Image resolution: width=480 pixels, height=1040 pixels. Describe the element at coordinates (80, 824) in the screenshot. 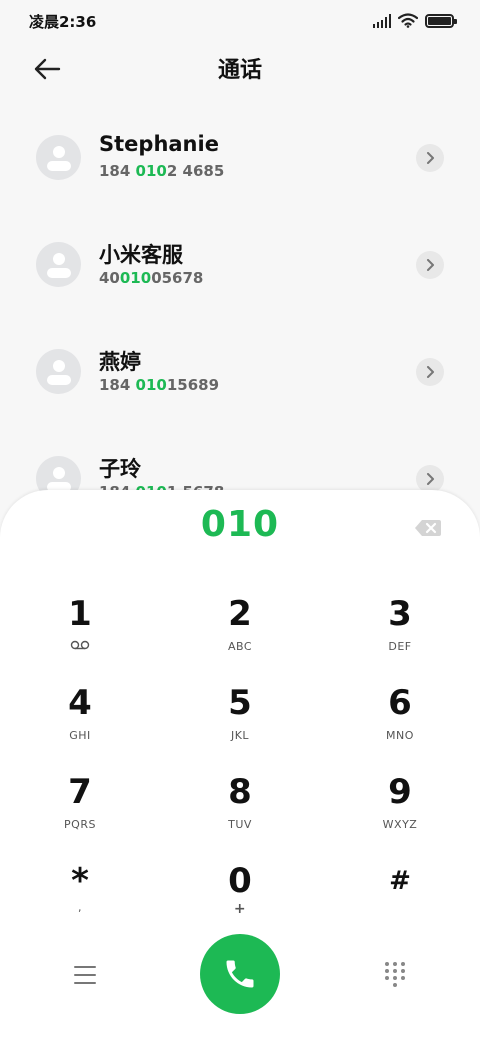

I see `key-letters: PQRS` at that location.